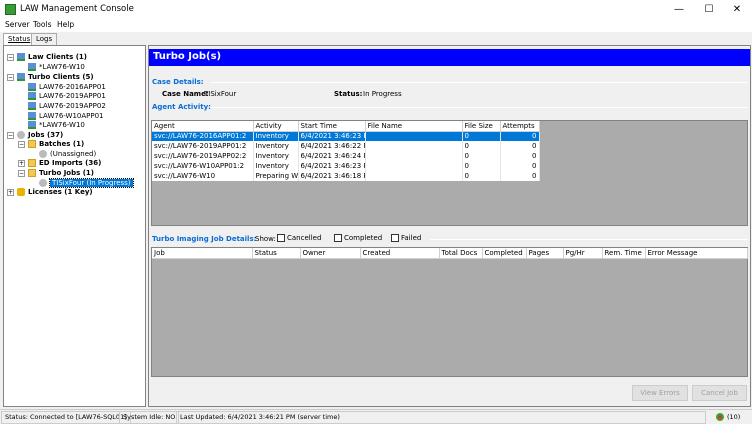 The height and width of the screenshot is (424, 752). What do you see at coordinates (737, 9) in the screenshot?
I see `close-button: ✕` at bounding box center [737, 9].